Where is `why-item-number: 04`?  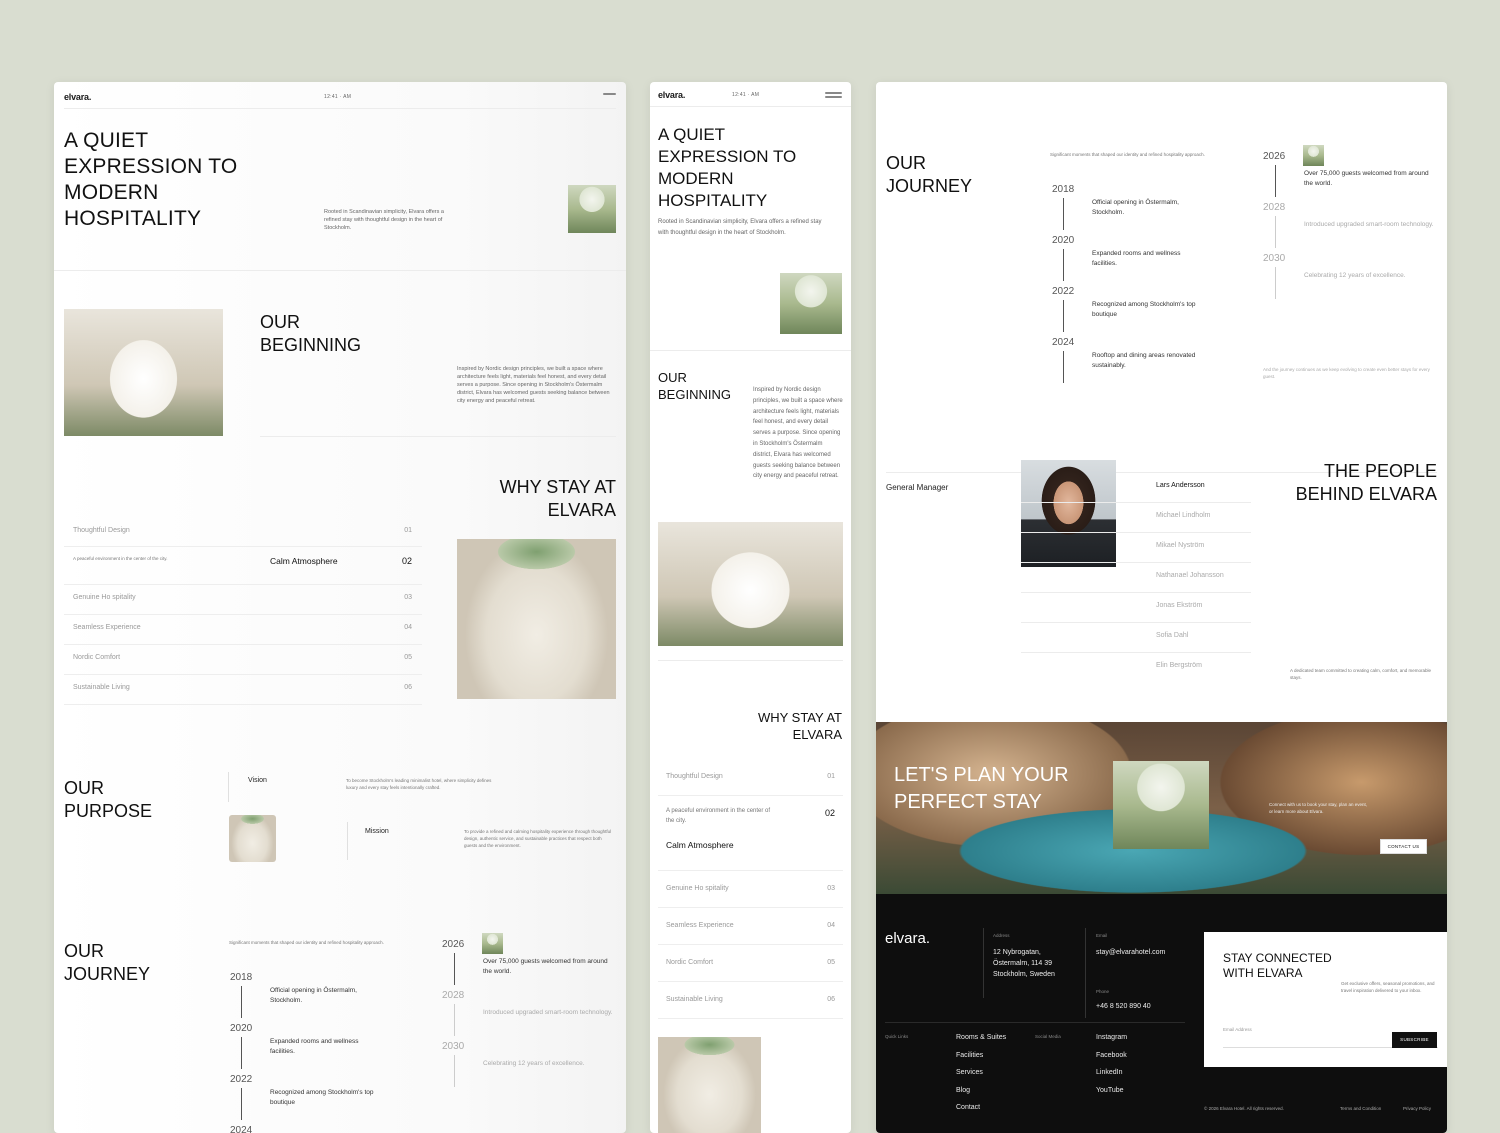 why-item-number: 04 is located at coordinates (408, 627).